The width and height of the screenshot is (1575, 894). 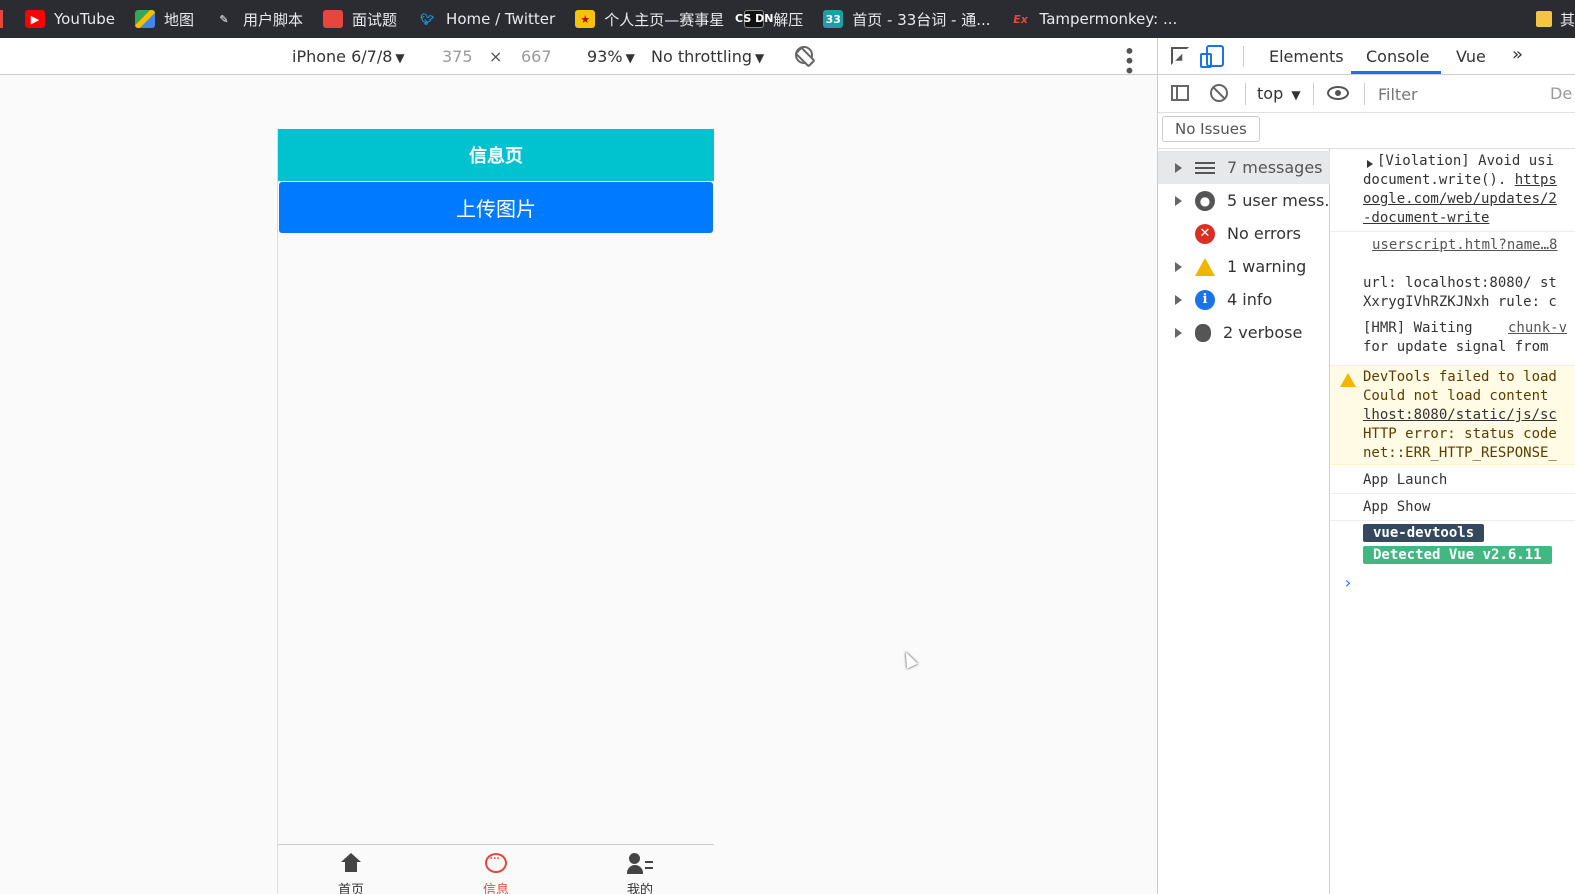 What do you see at coordinates (1, 19) in the screenshot?
I see `bookmark-edge` at bounding box center [1, 19].